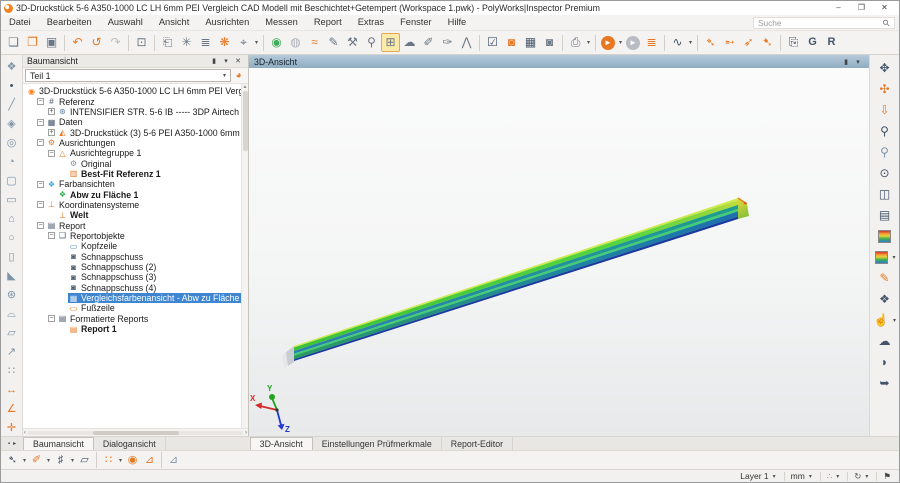  What do you see at coordinates (132, 122) in the screenshot?
I see `tree-item-data-group: − ▦ Daten` at bounding box center [132, 122].